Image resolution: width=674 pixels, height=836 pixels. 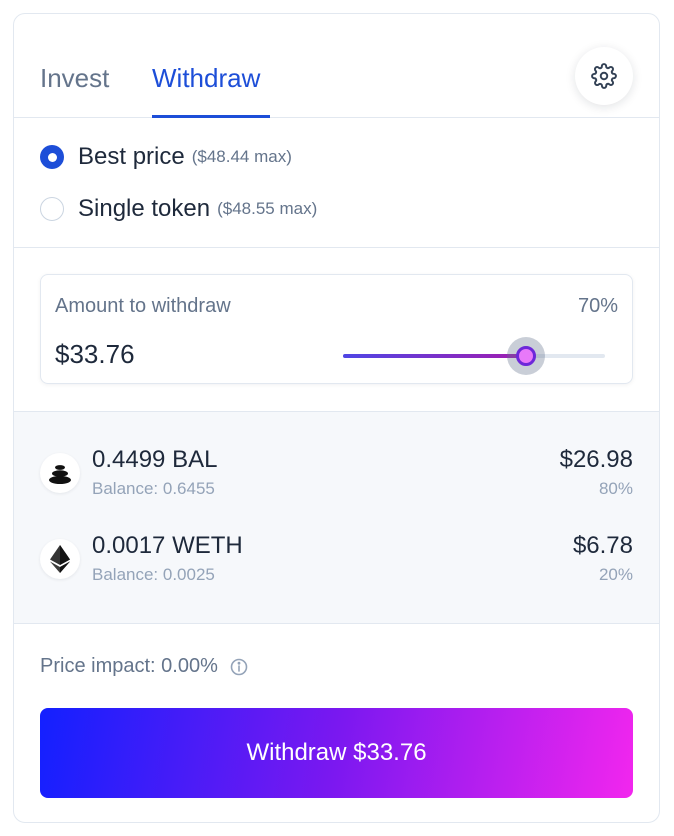 What do you see at coordinates (131, 156) in the screenshot?
I see `best-price-label: Best price` at bounding box center [131, 156].